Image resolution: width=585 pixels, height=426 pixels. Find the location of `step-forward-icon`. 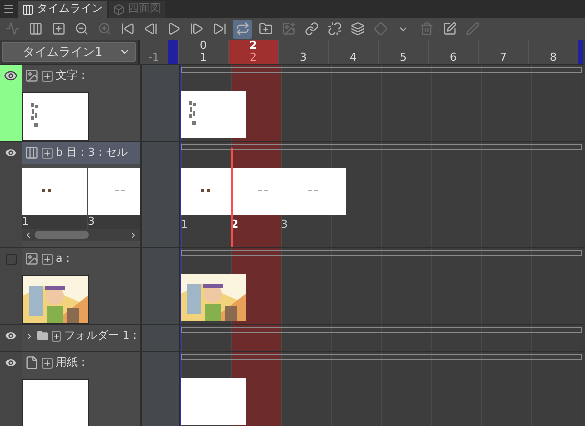

step-forward-icon is located at coordinates (197, 29).